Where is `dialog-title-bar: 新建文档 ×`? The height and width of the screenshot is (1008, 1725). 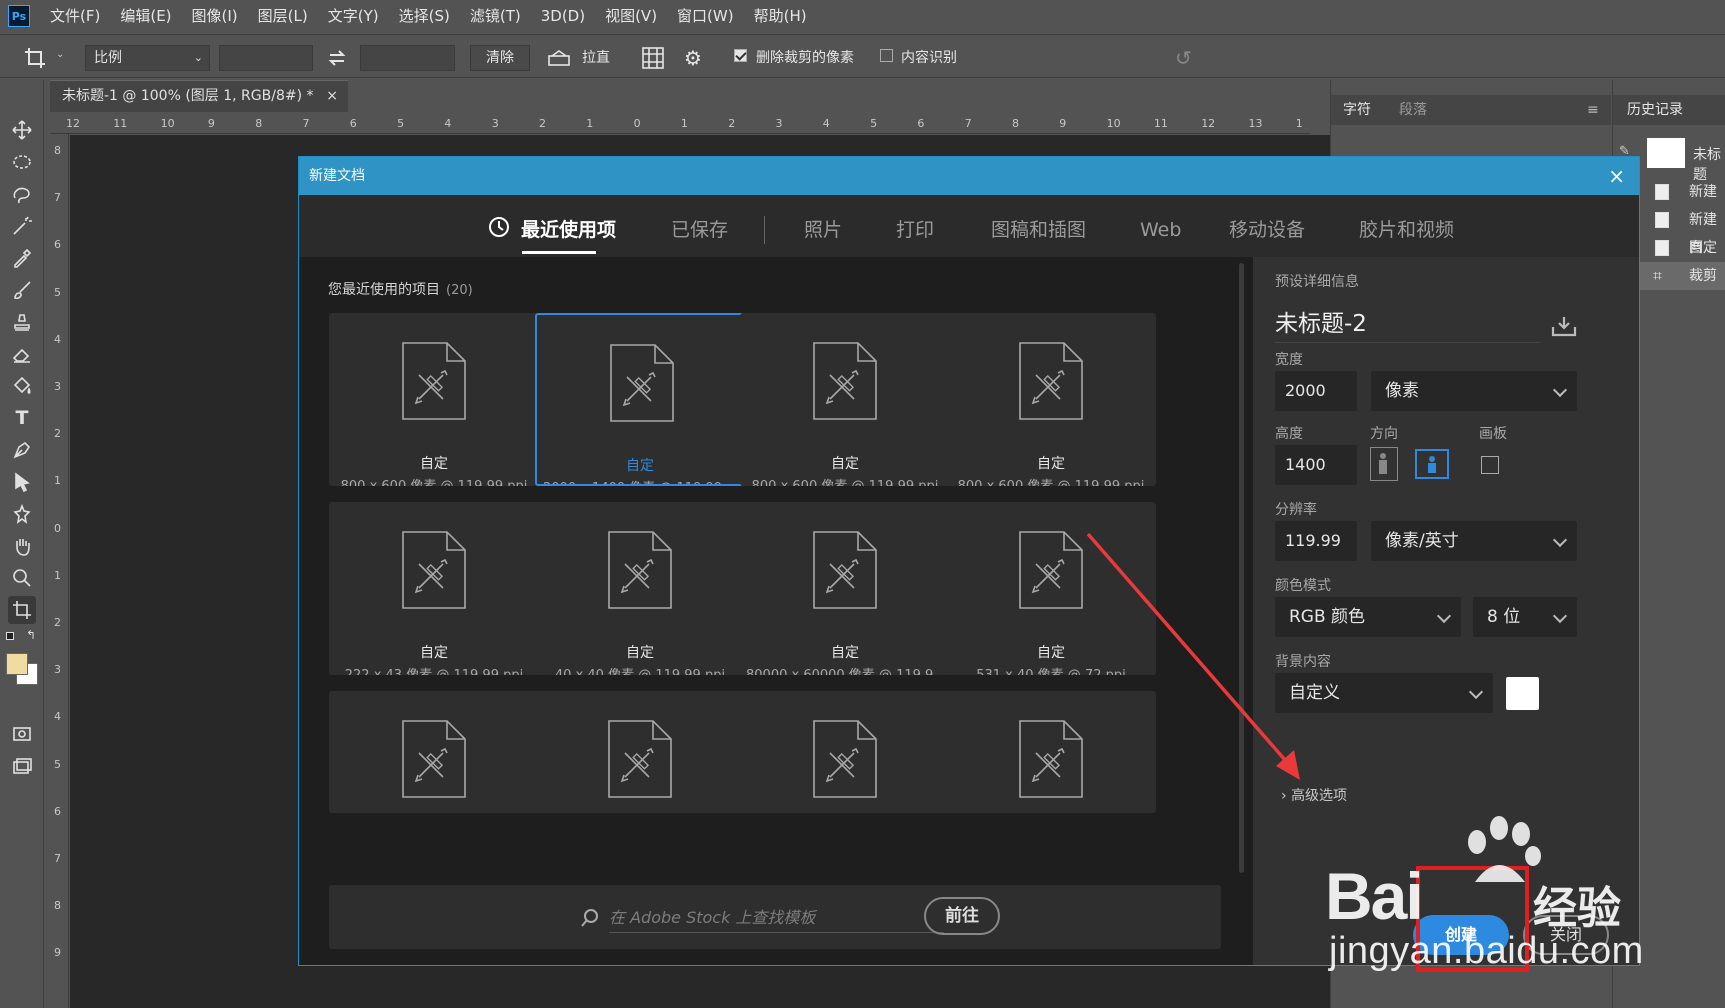 dialog-title-bar: 新建文档 × is located at coordinates (969, 176).